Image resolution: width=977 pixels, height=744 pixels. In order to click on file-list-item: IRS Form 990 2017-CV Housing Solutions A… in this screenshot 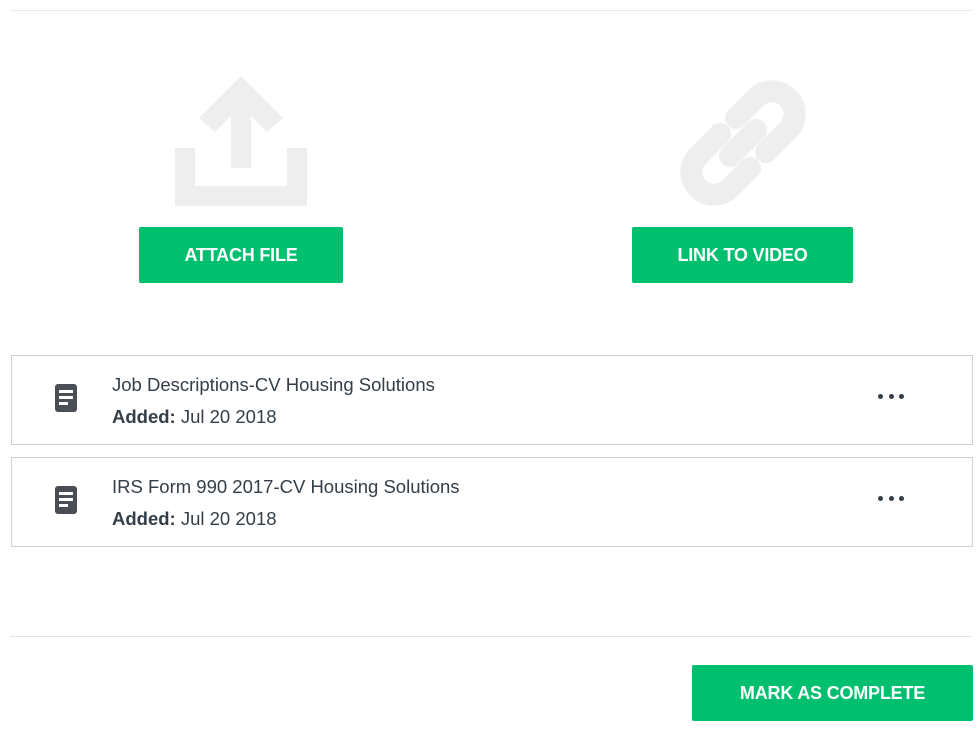, I will do `click(492, 502)`.